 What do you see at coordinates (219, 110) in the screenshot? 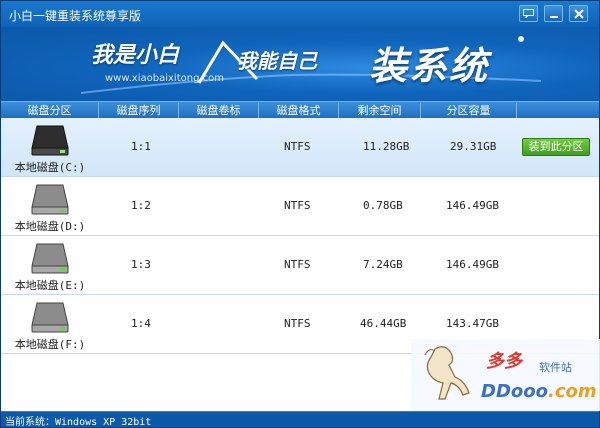
I see `header-volume-label: 磁盘卷标` at bounding box center [219, 110].